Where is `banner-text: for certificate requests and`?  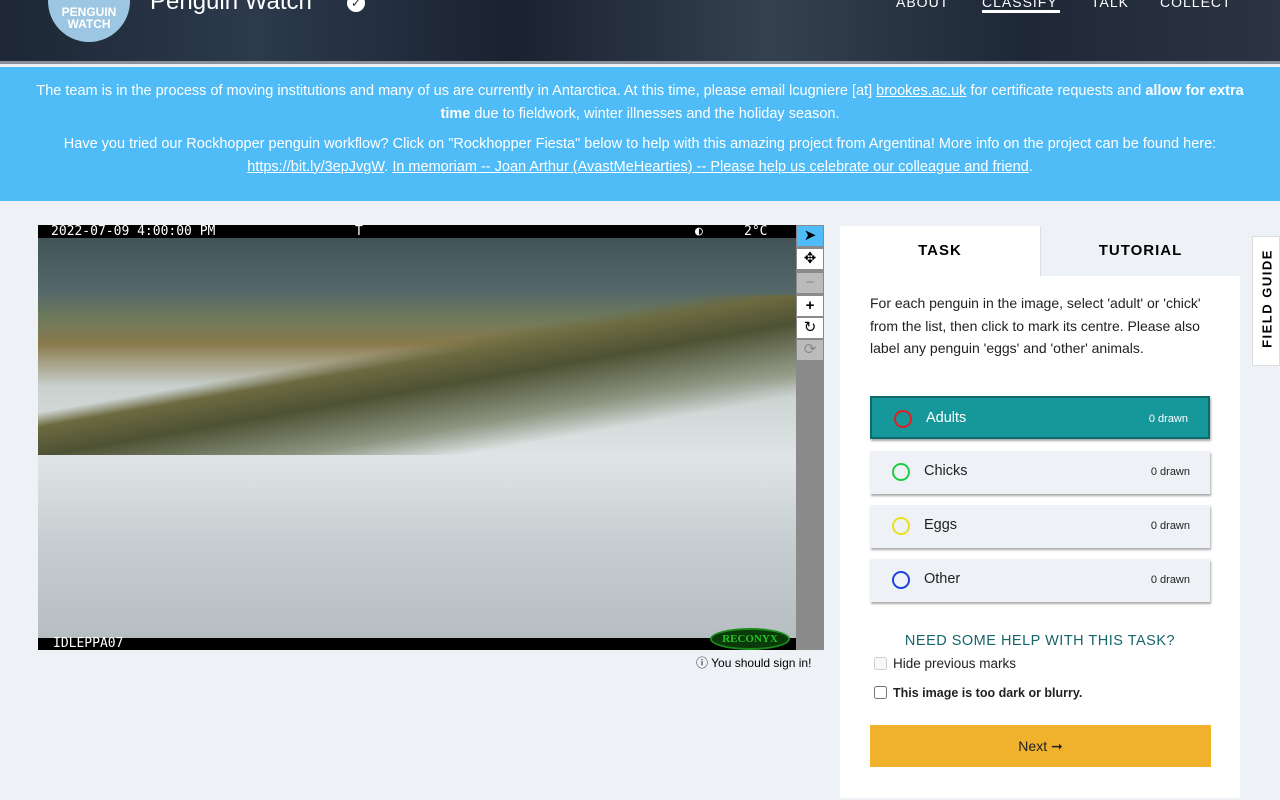
banner-text: for certificate requests and is located at coordinates (1056, 91).